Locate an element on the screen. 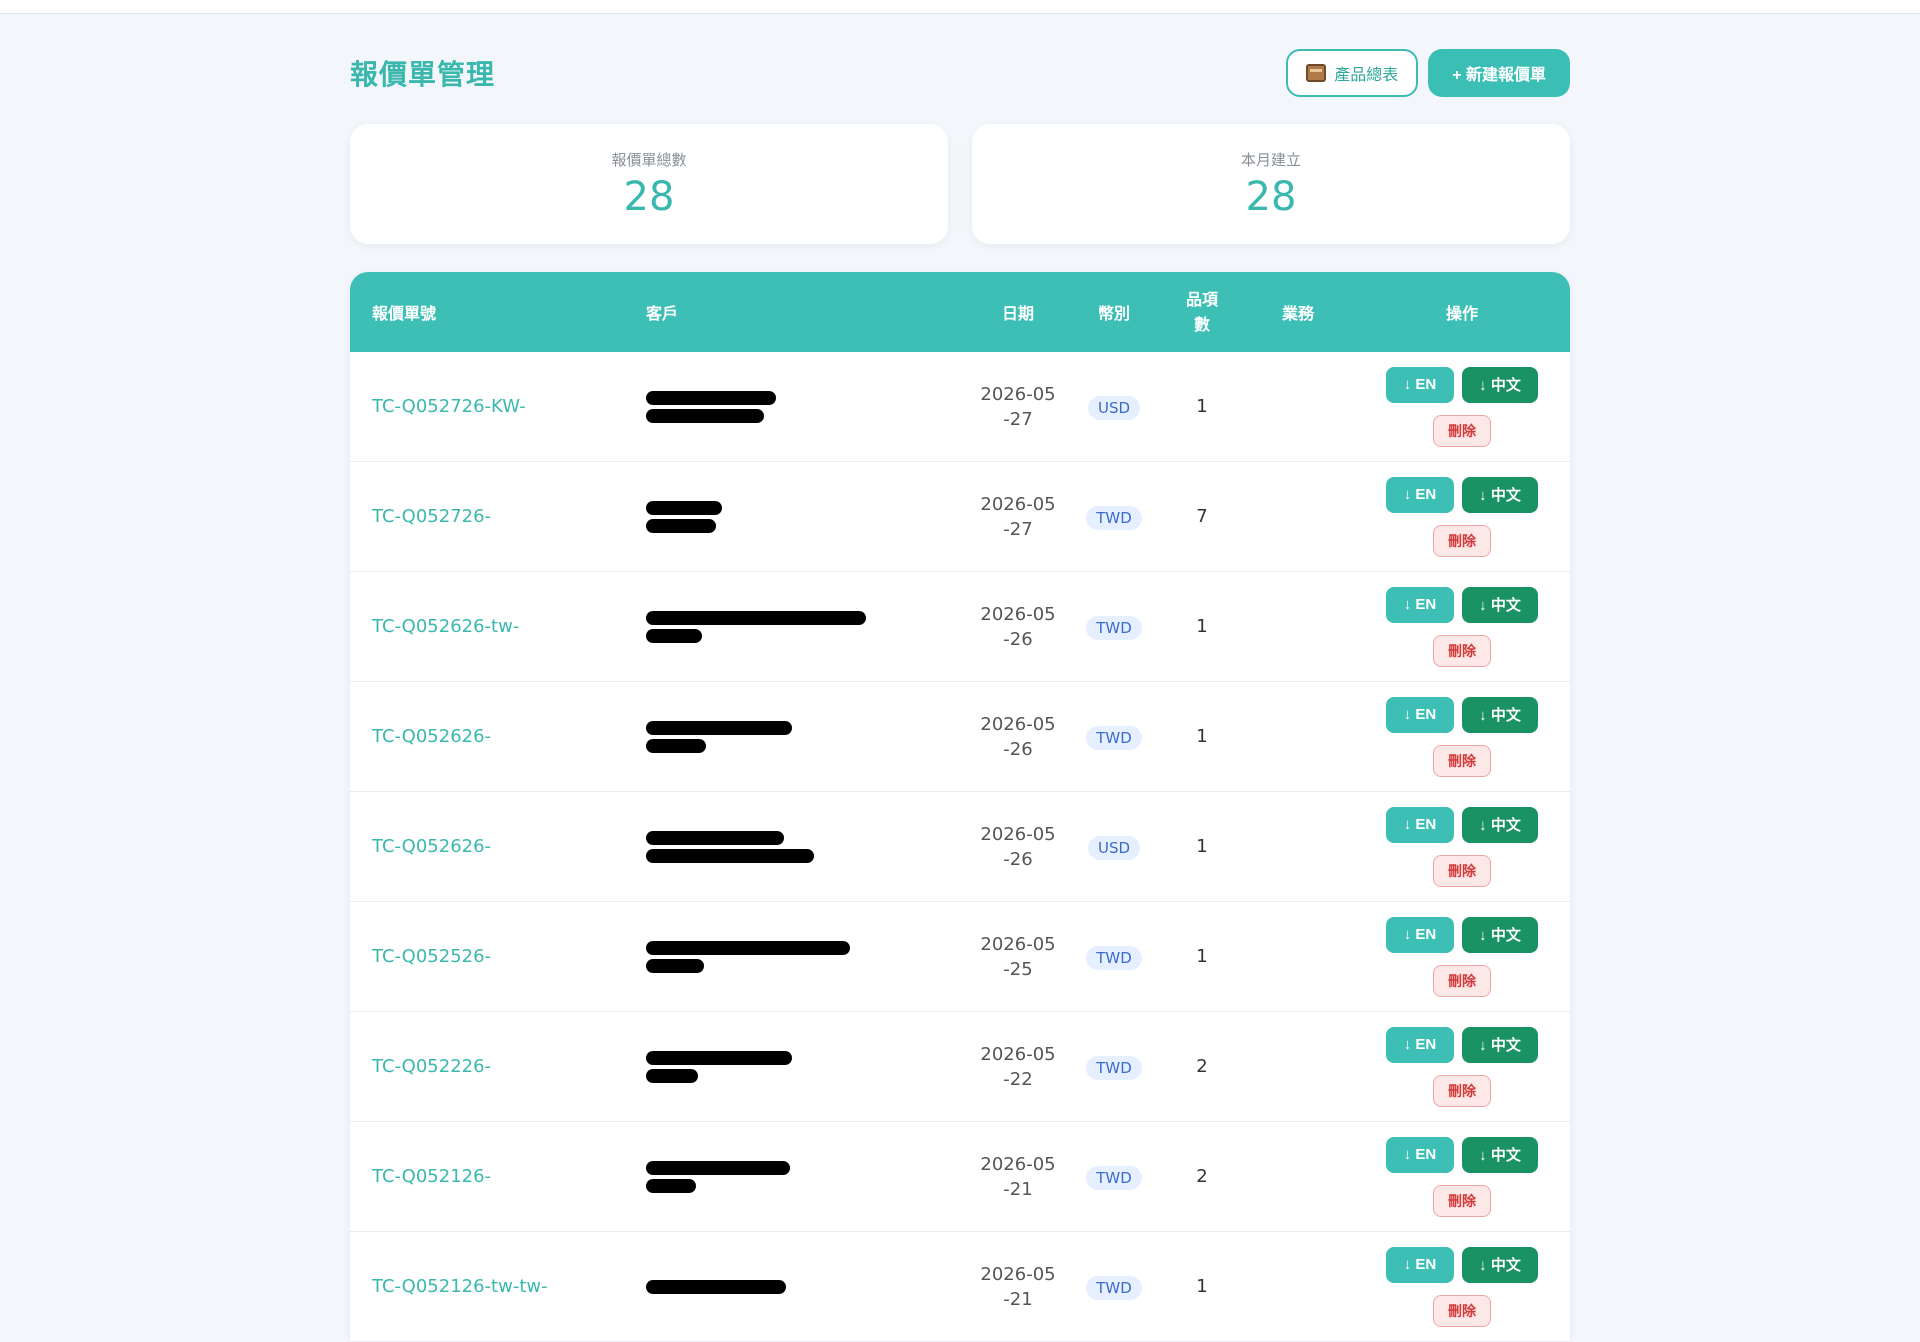 The image size is (1920, 1342). header-actions: 產品總表 + 新建報價單 is located at coordinates (1428, 73).